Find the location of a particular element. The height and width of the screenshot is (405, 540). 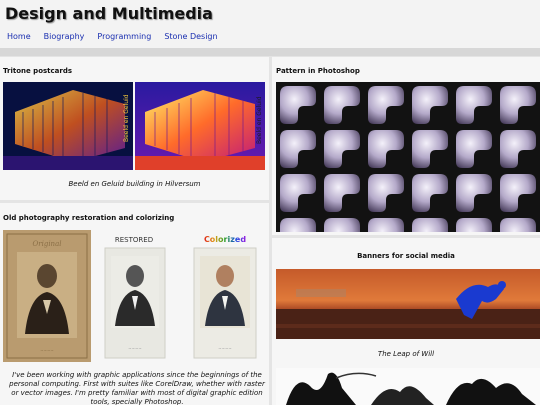

tritone-title: Tritone postcards is located at coordinates (38, 71).